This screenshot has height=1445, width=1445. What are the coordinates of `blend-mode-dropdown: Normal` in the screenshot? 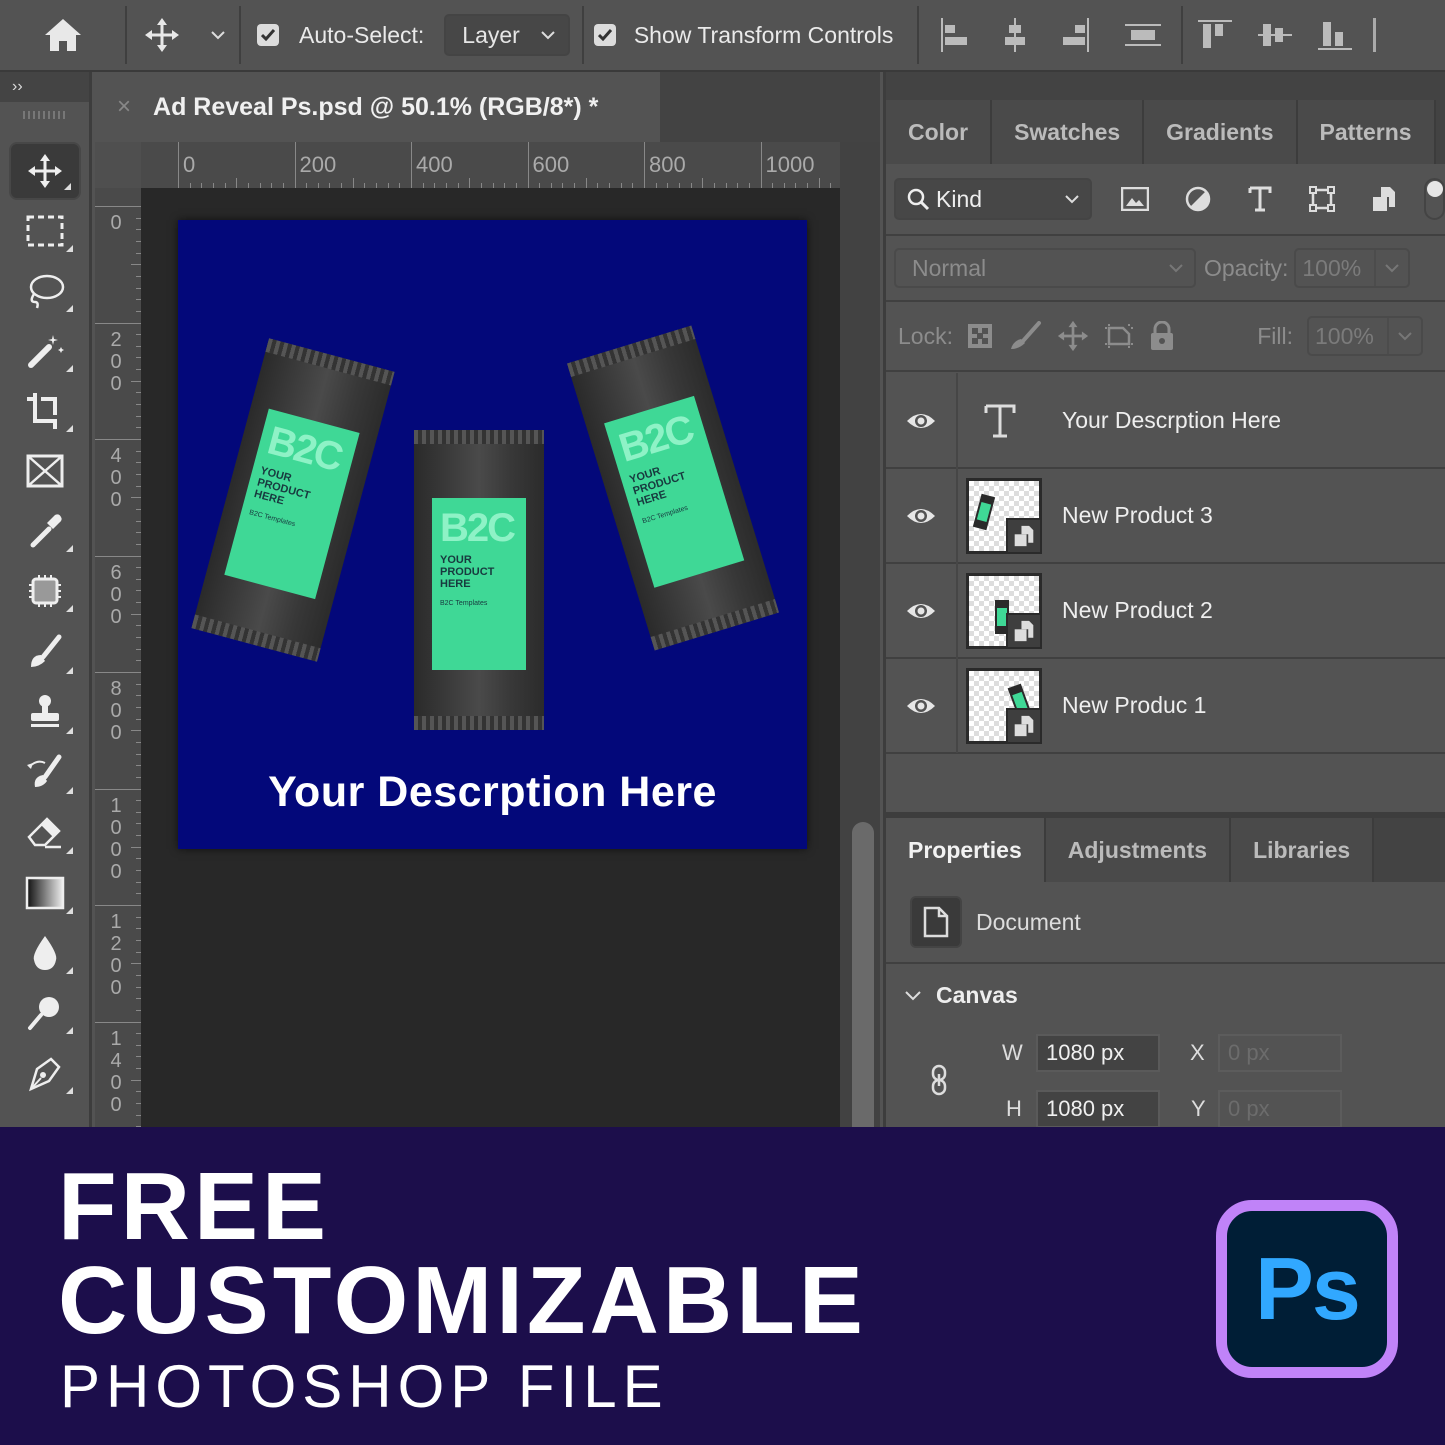 It's located at (1045, 268).